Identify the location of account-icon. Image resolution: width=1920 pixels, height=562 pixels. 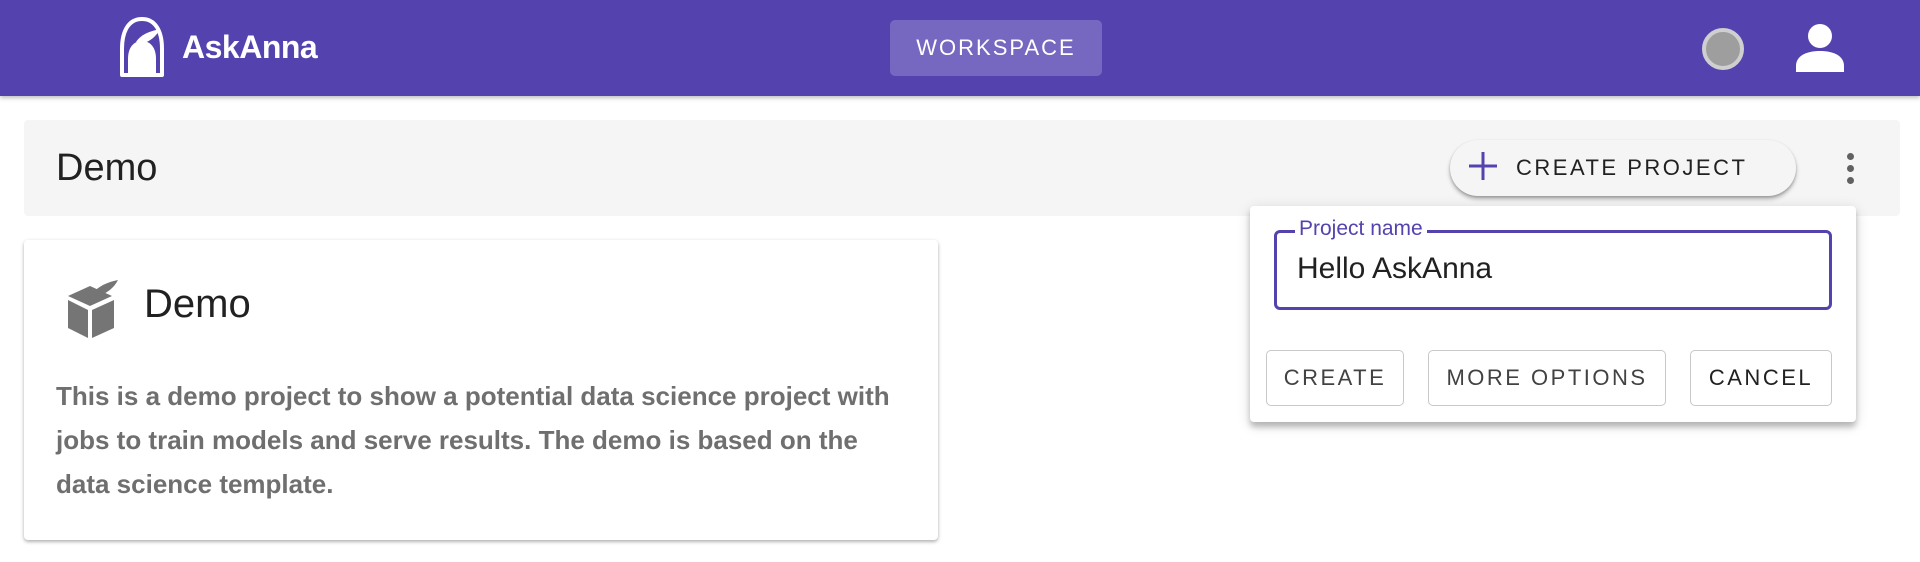
(1820, 53).